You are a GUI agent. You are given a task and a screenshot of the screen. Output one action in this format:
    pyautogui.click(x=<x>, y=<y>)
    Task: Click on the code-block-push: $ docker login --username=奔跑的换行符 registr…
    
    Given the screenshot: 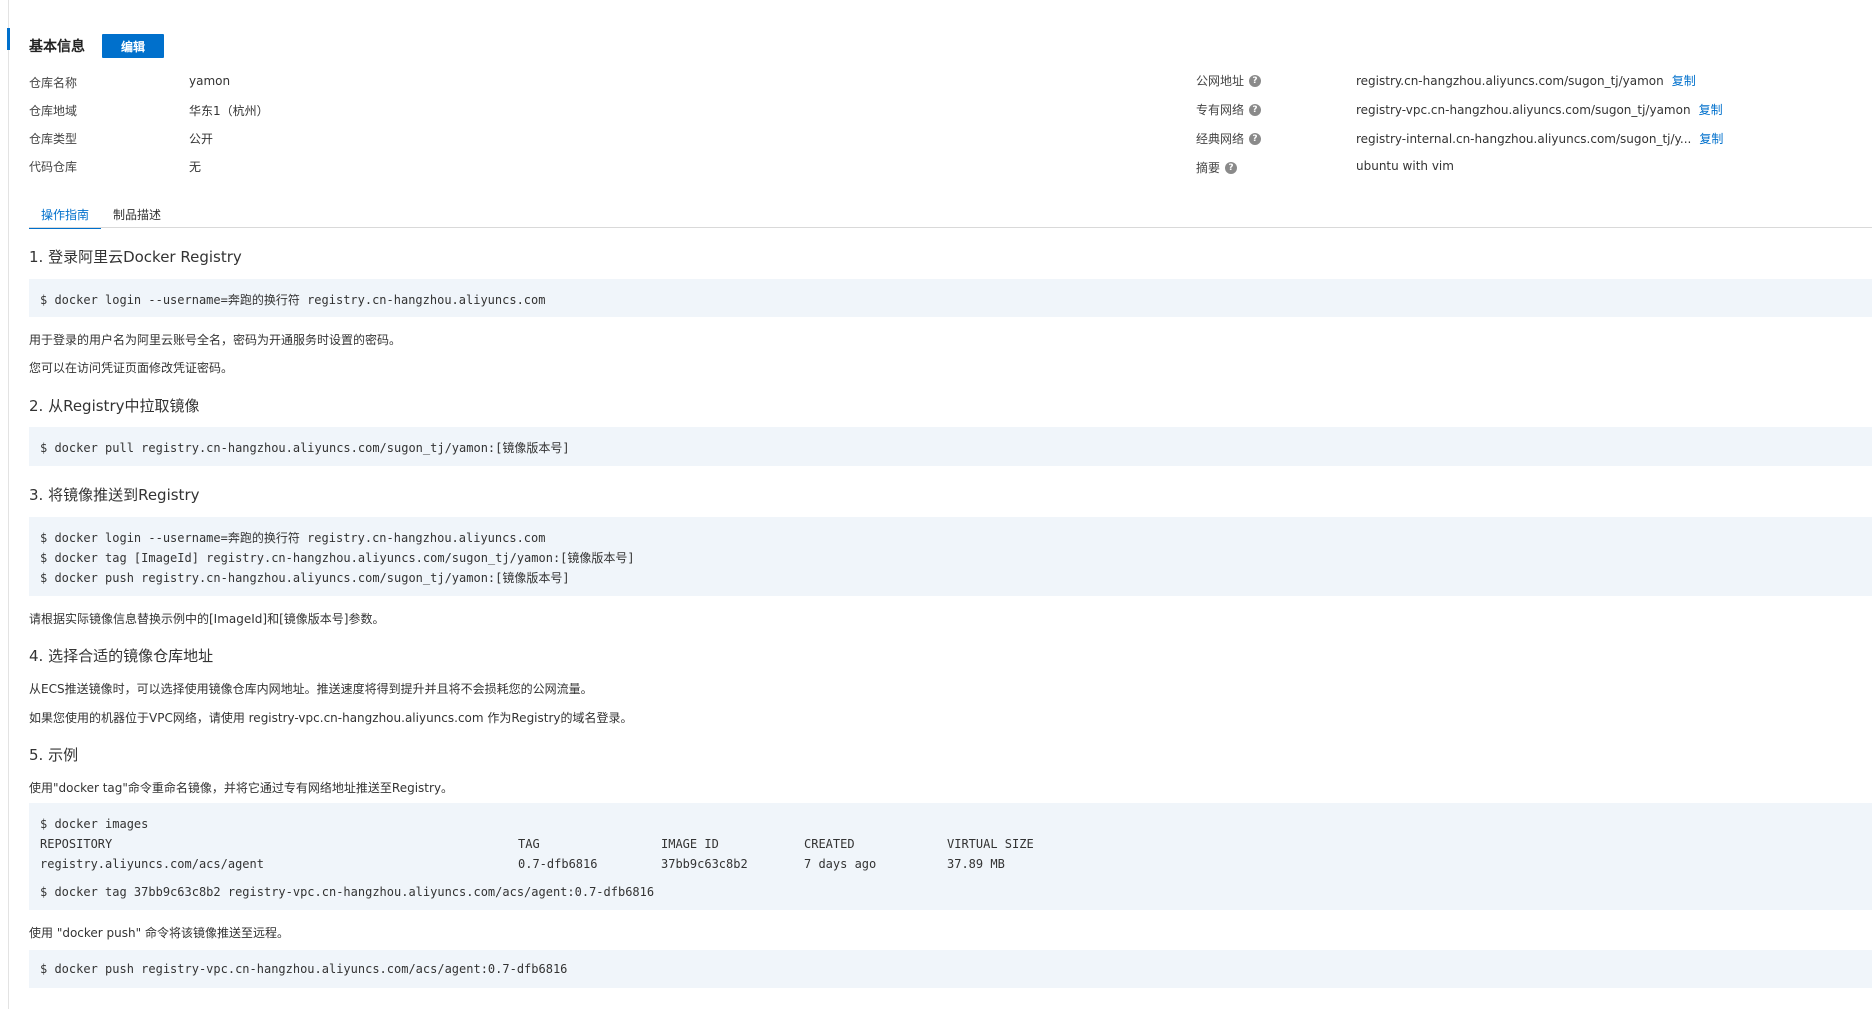 What is the action you would take?
    pyautogui.click(x=950, y=556)
    